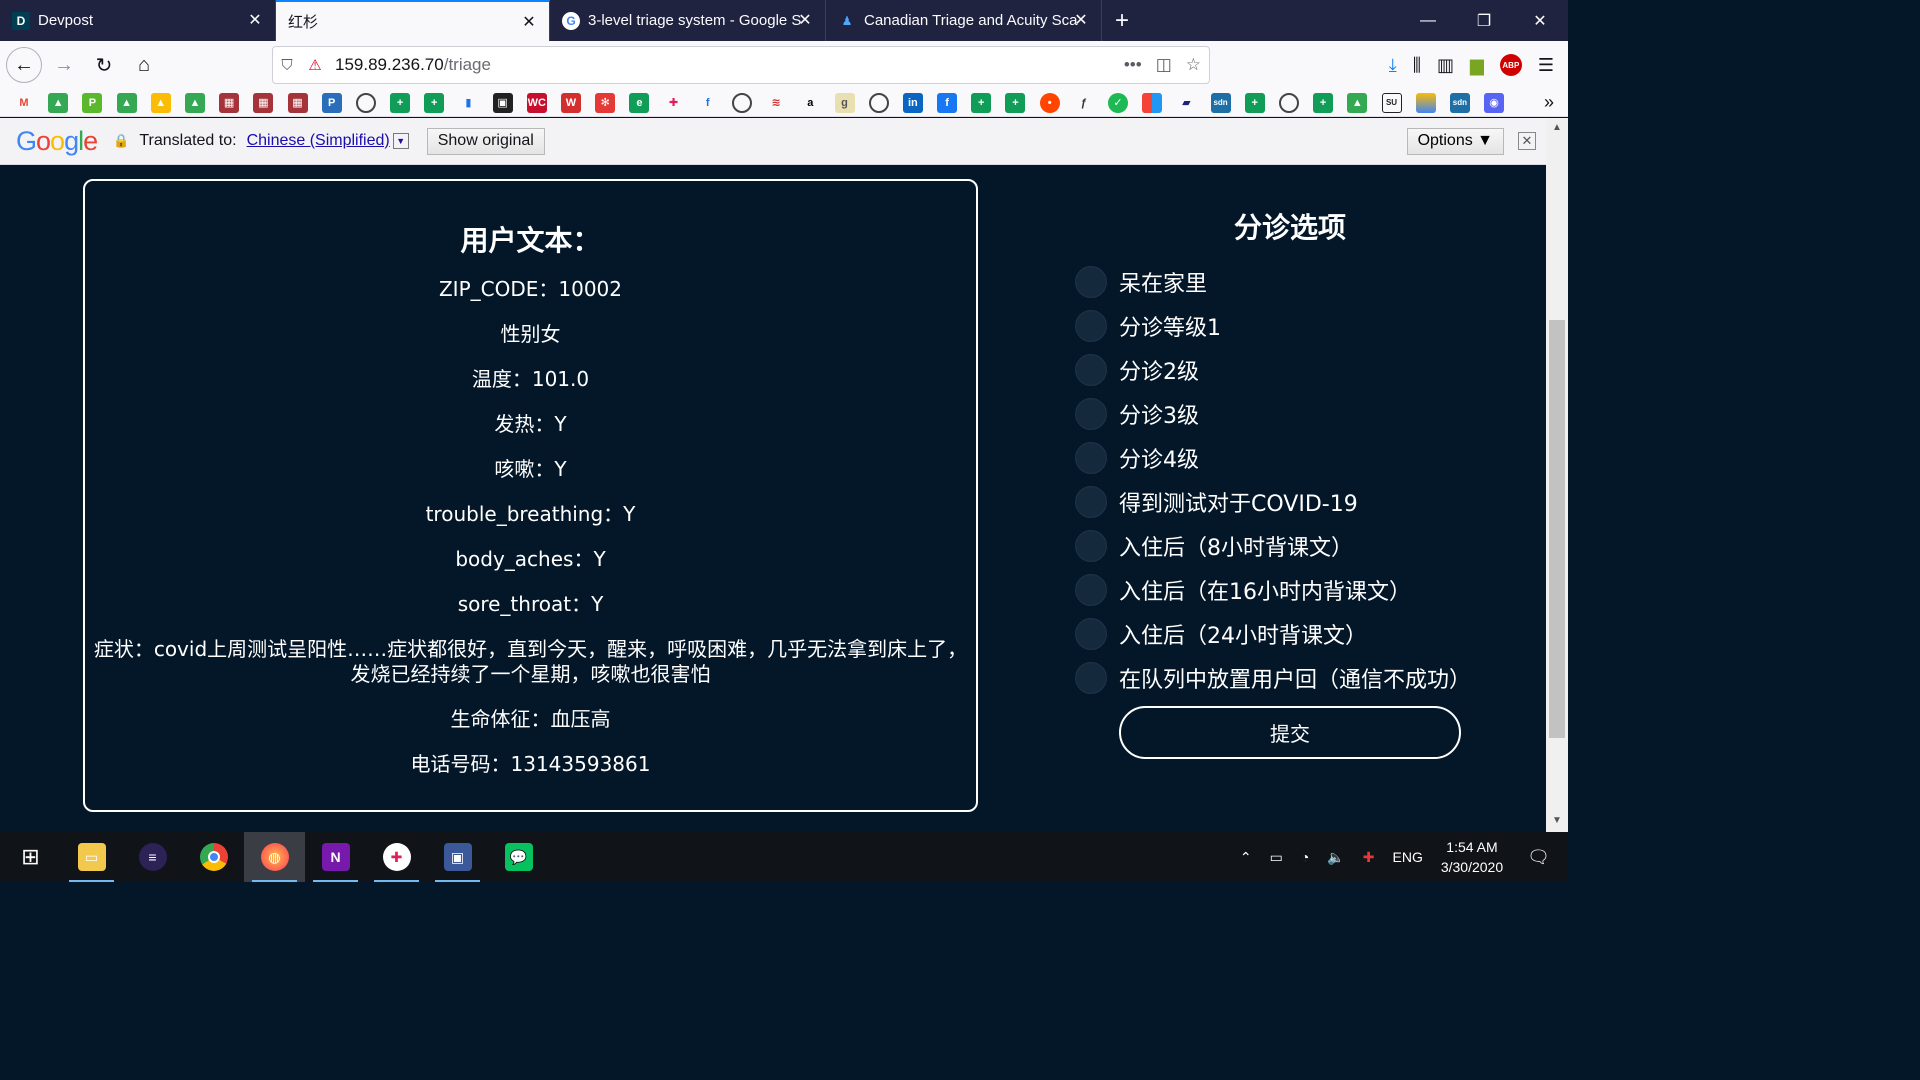  What do you see at coordinates (318, 141) in the screenshot?
I see `target-language-link: Chinese (Simplified)` at bounding box center [318, 141].